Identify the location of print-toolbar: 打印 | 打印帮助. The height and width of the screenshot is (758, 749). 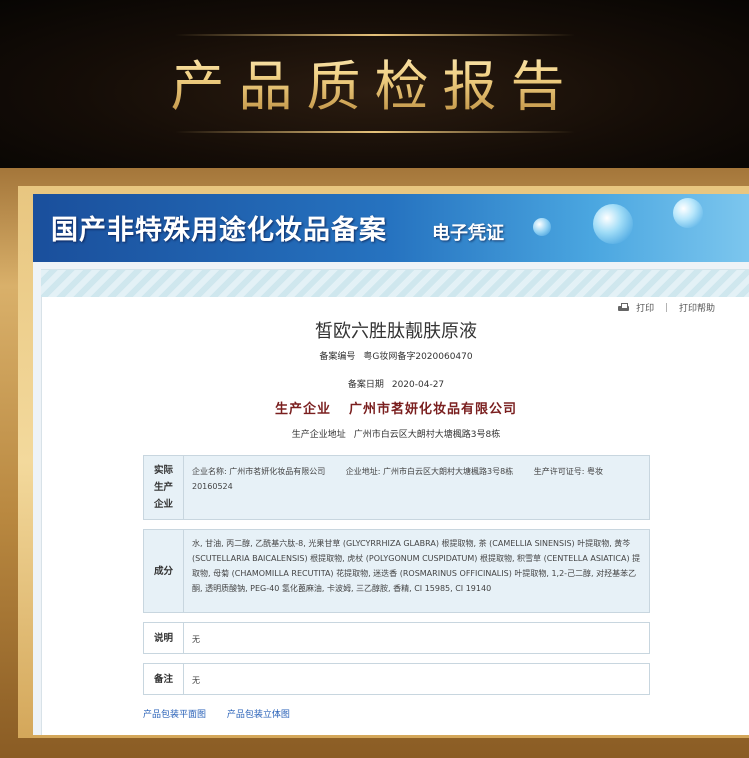
(666, 307).